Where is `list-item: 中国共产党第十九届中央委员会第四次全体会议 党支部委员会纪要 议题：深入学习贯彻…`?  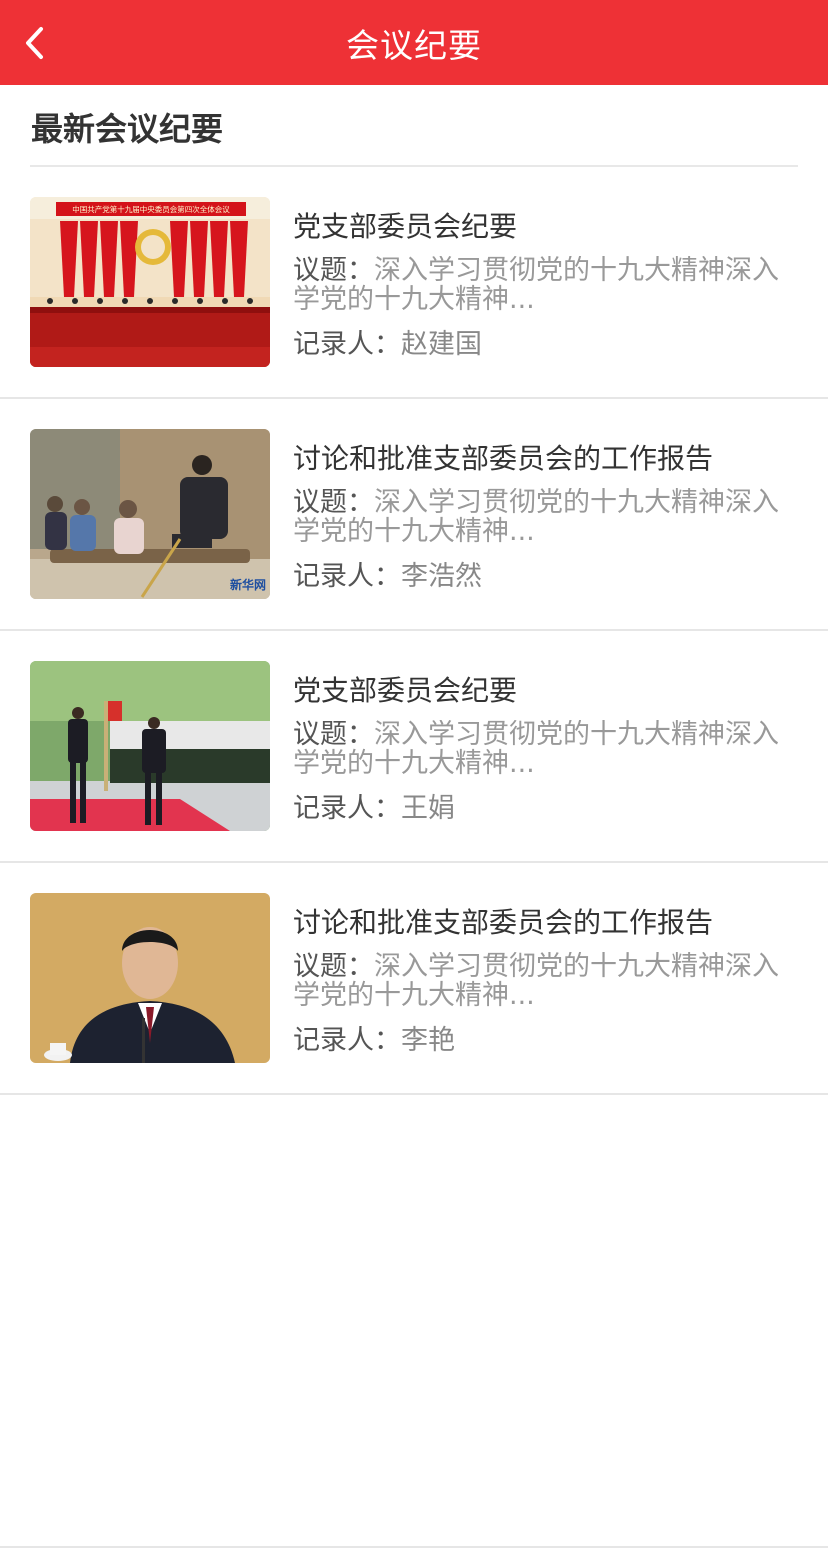 list-item: 中国共产党第十九届中央委员会第四次全体会议 党支部委员会纪要 议题：深入学习贯彻… is located at coordinates (414, 283).